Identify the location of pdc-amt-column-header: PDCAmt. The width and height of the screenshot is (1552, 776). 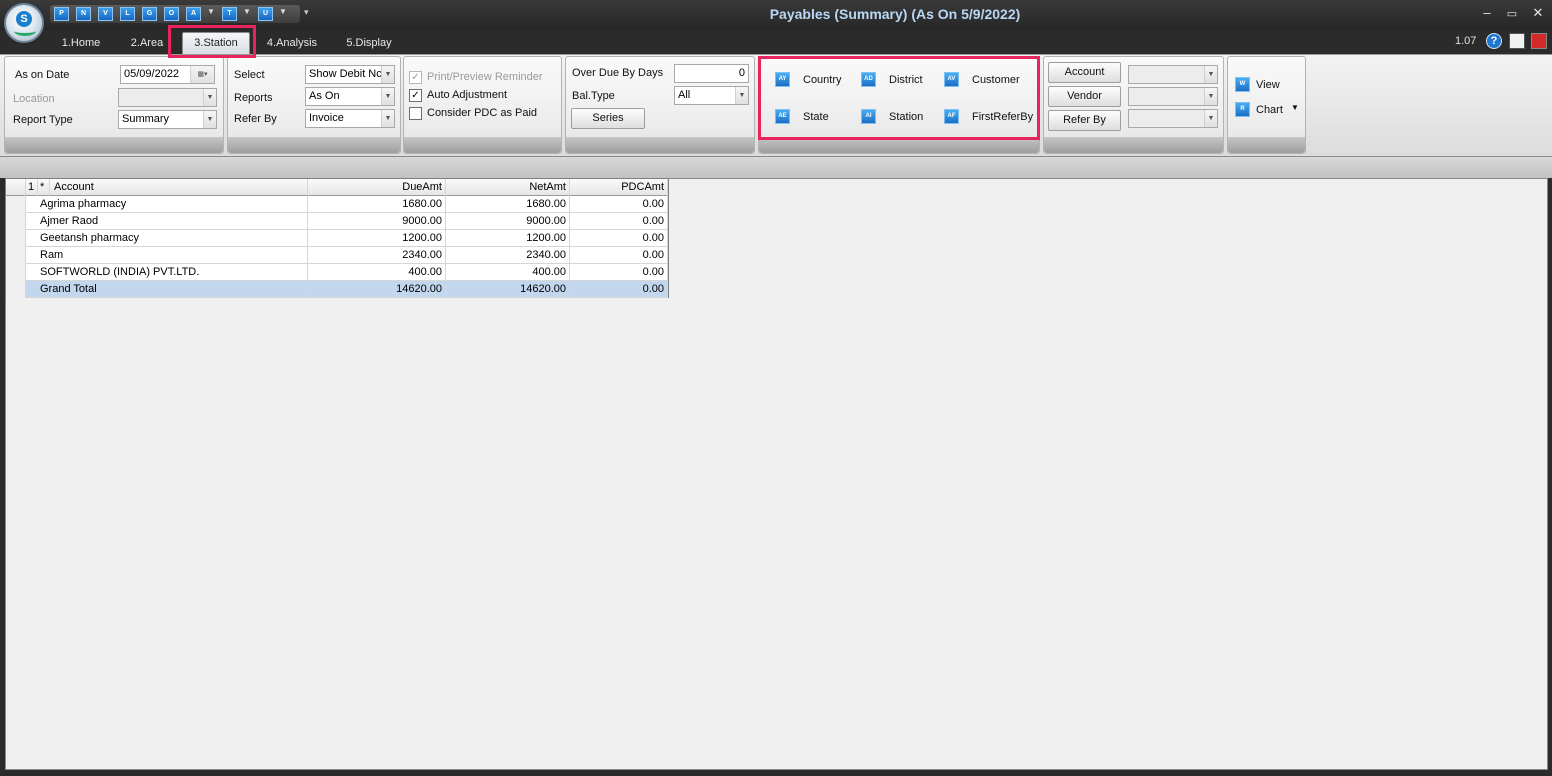
(619, 187).